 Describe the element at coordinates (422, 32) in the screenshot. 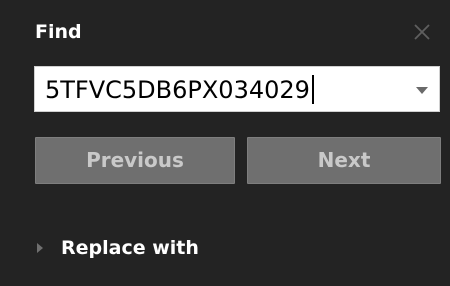

I see `close-icon` at that location.